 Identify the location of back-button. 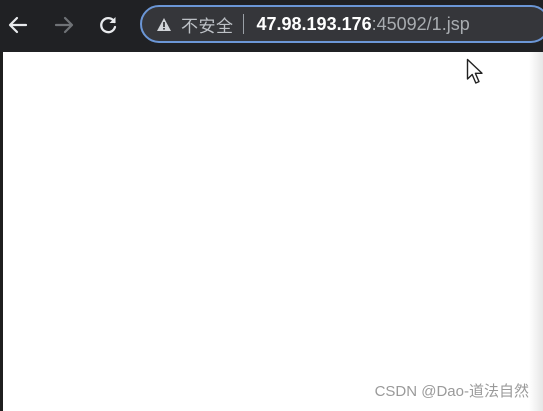
(18, 25).